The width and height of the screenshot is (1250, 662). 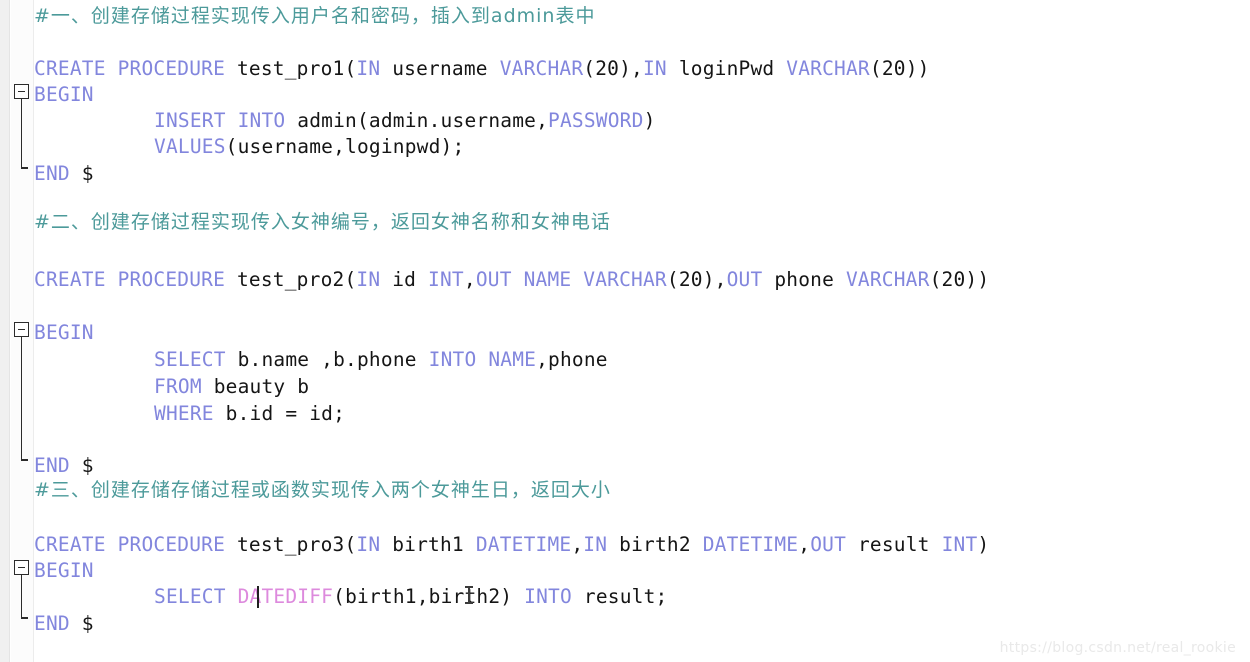 What do you see at coordinates (434, 544) in the screenshot?
I see `code-token: birth1` at bounding box center [434, 544].